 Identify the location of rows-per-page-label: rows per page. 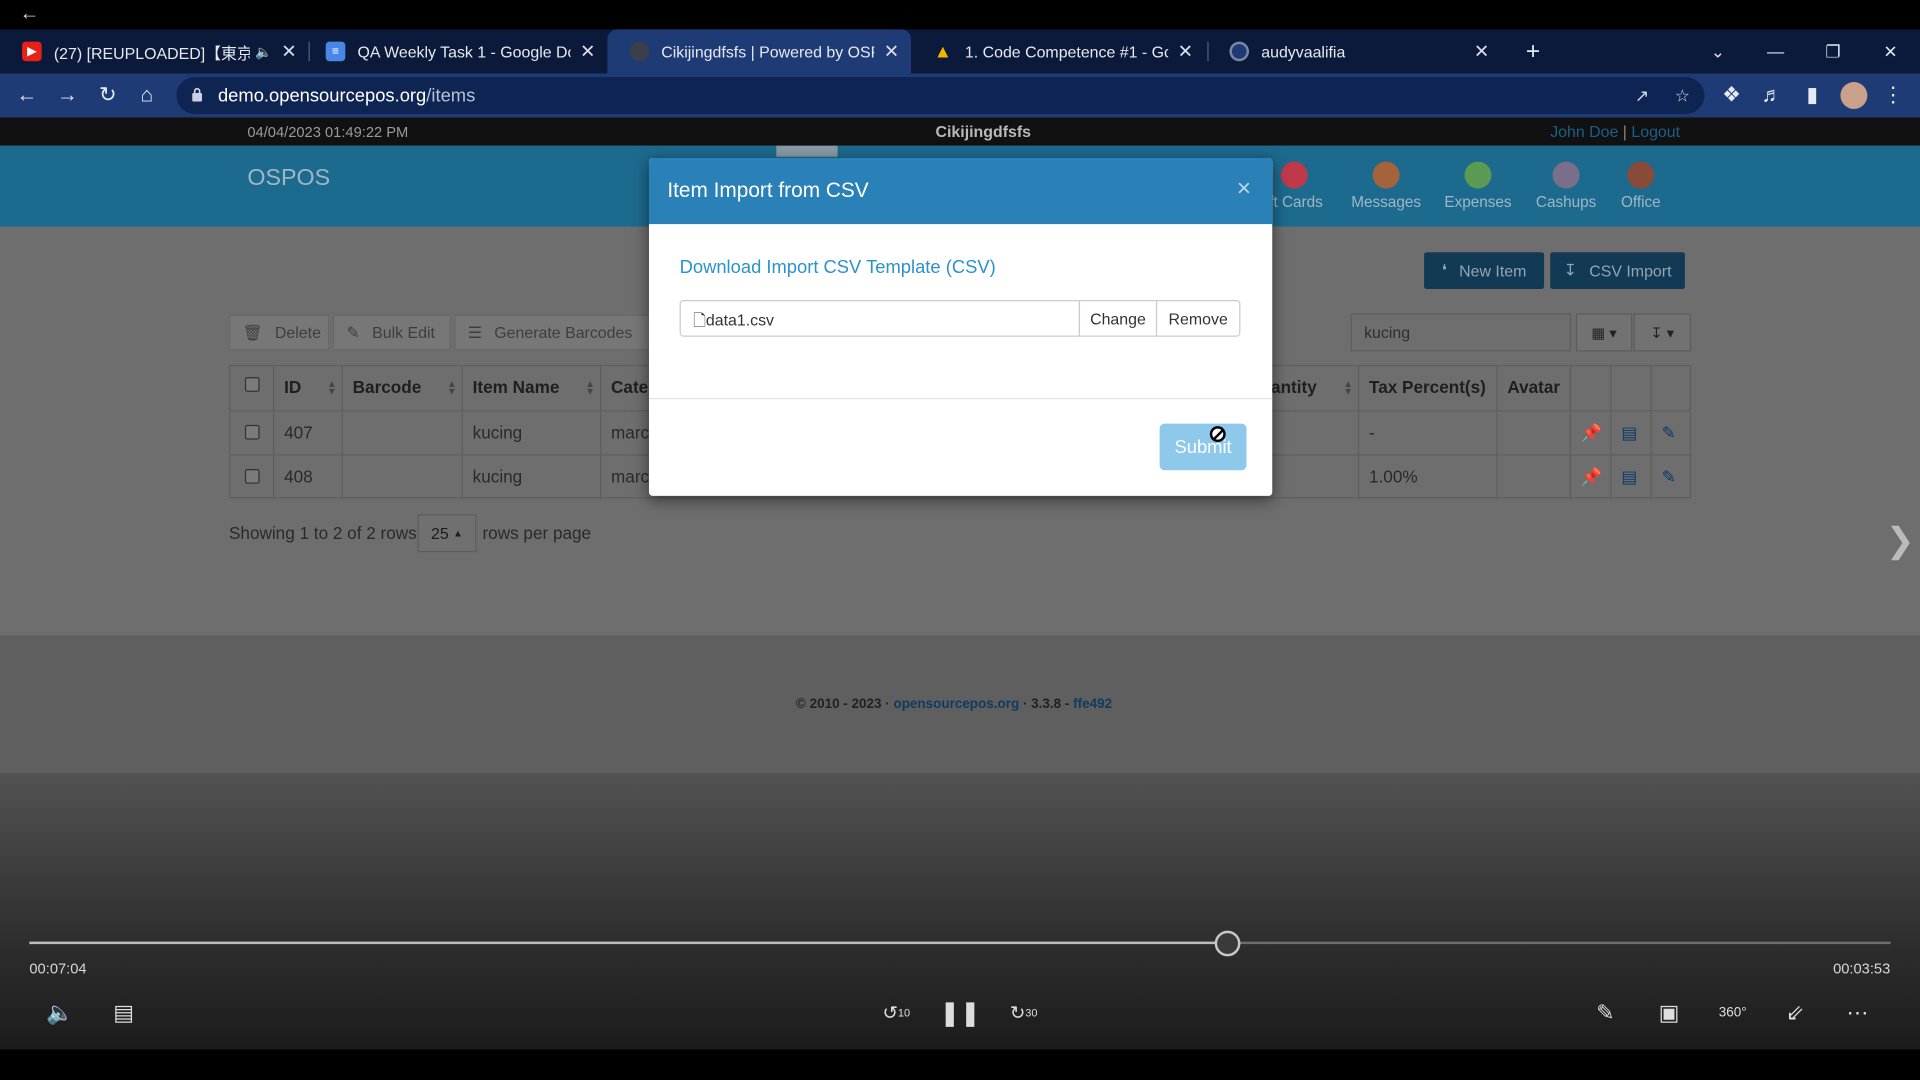
(537, 532).